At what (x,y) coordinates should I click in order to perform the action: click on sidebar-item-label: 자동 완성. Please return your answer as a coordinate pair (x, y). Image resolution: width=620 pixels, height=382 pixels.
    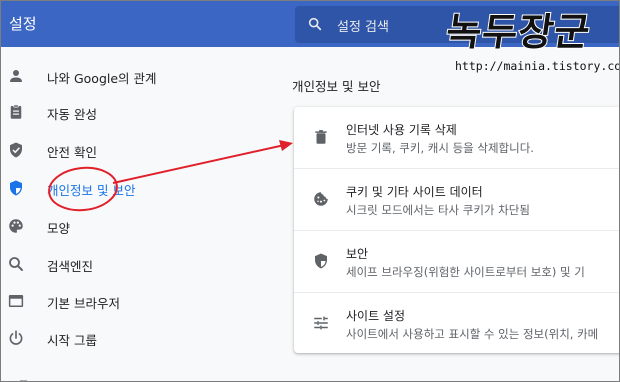
    Looking at the image, I should click on (72, 114).